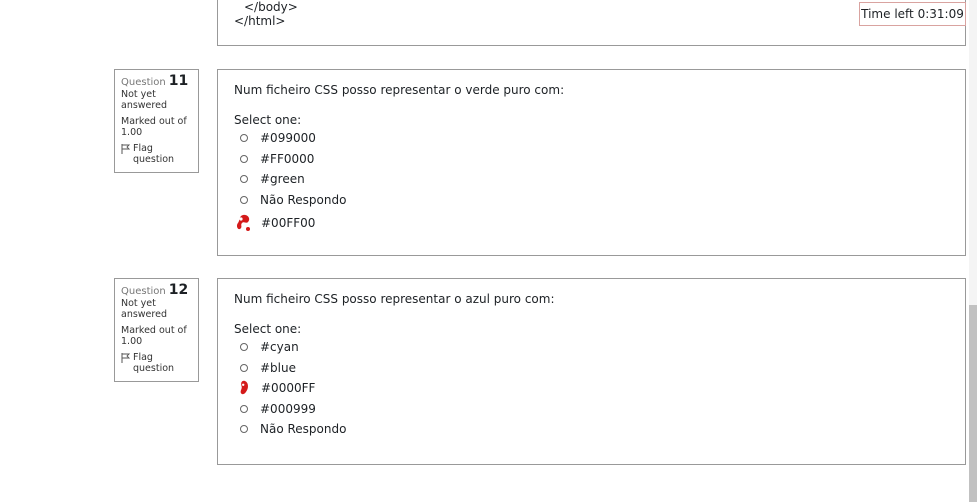 This screenshot has width=977, height=502. I want to click on answer-option: #000999, so click(591, 409).